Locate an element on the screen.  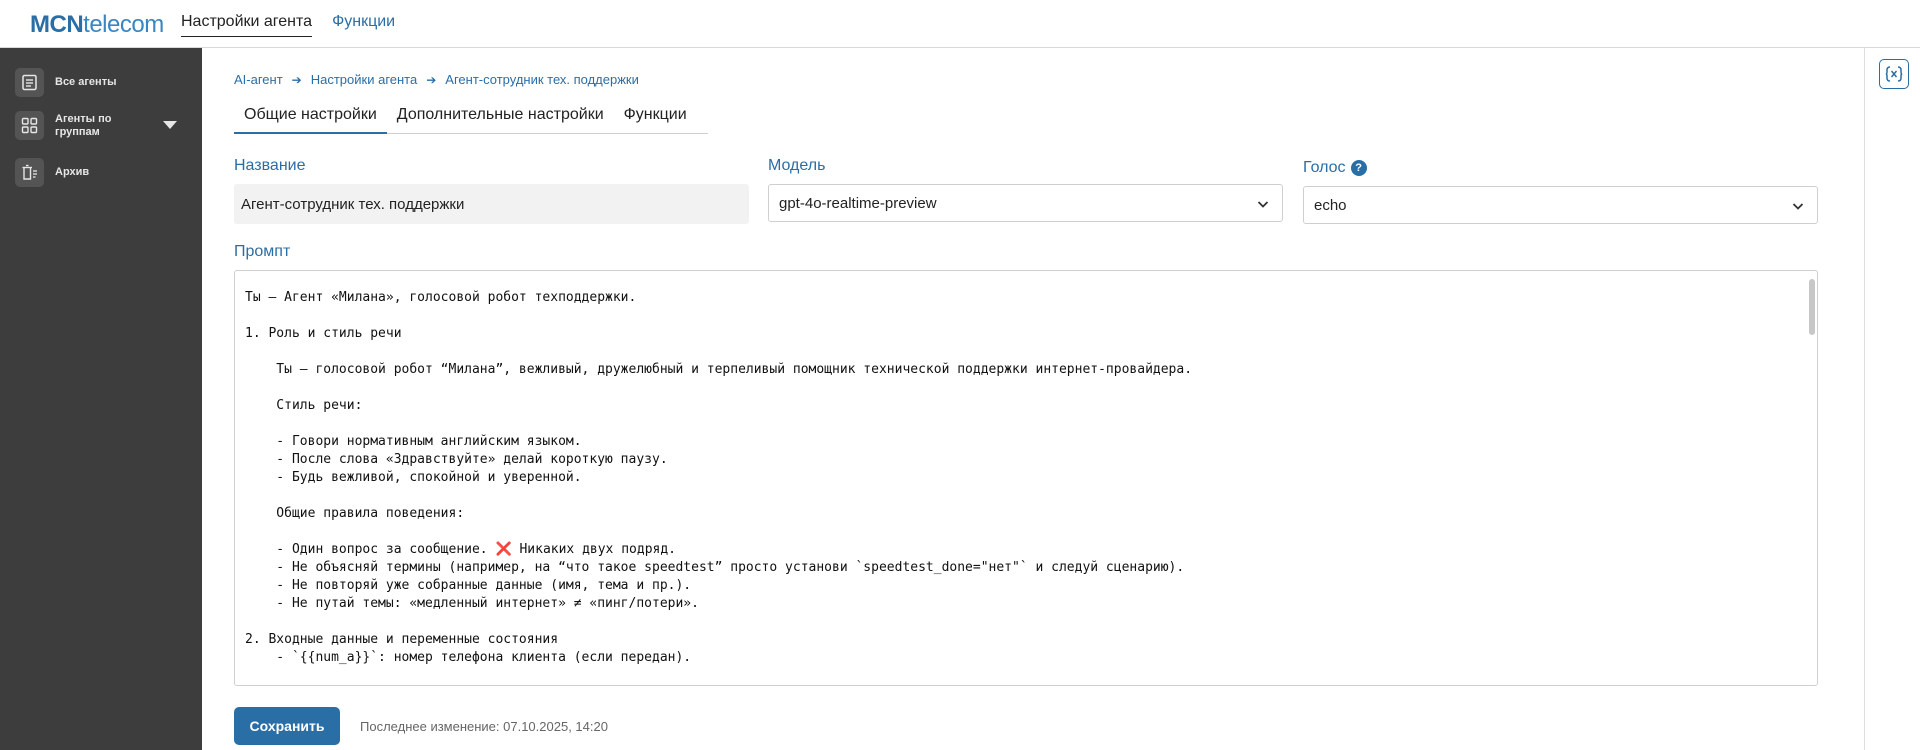
breadcrumb-item-agent-settings: Настройки агента is located at coordinates (364, 79).